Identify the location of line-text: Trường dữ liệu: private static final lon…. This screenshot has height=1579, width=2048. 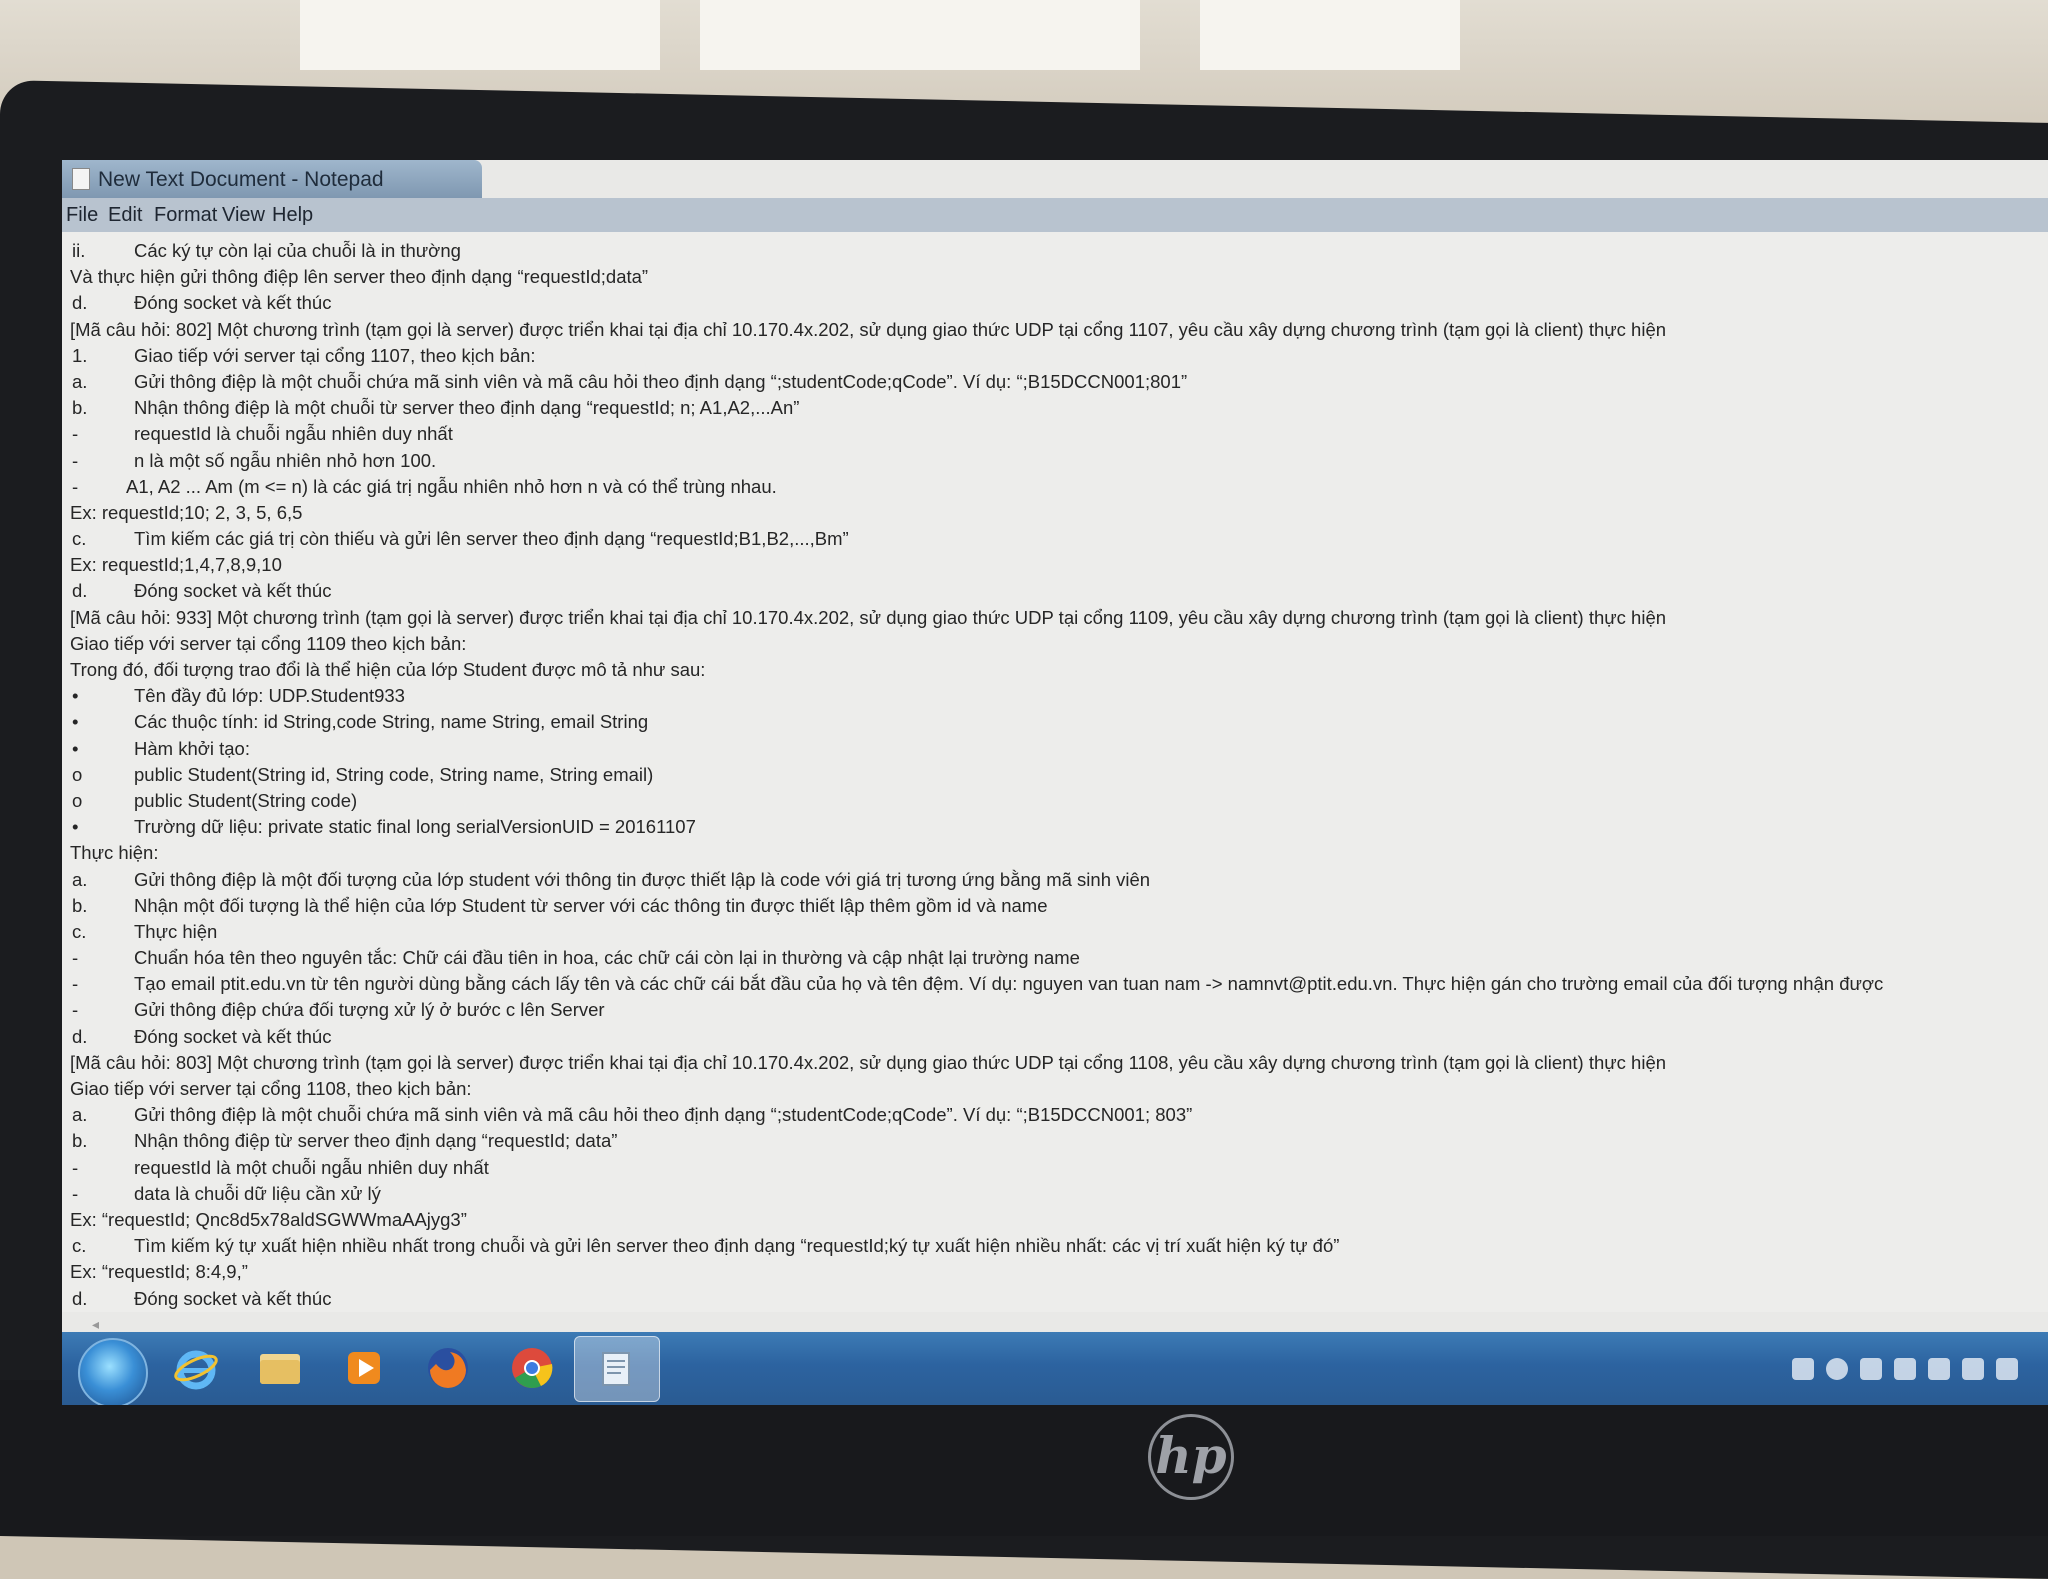
(415, 827).